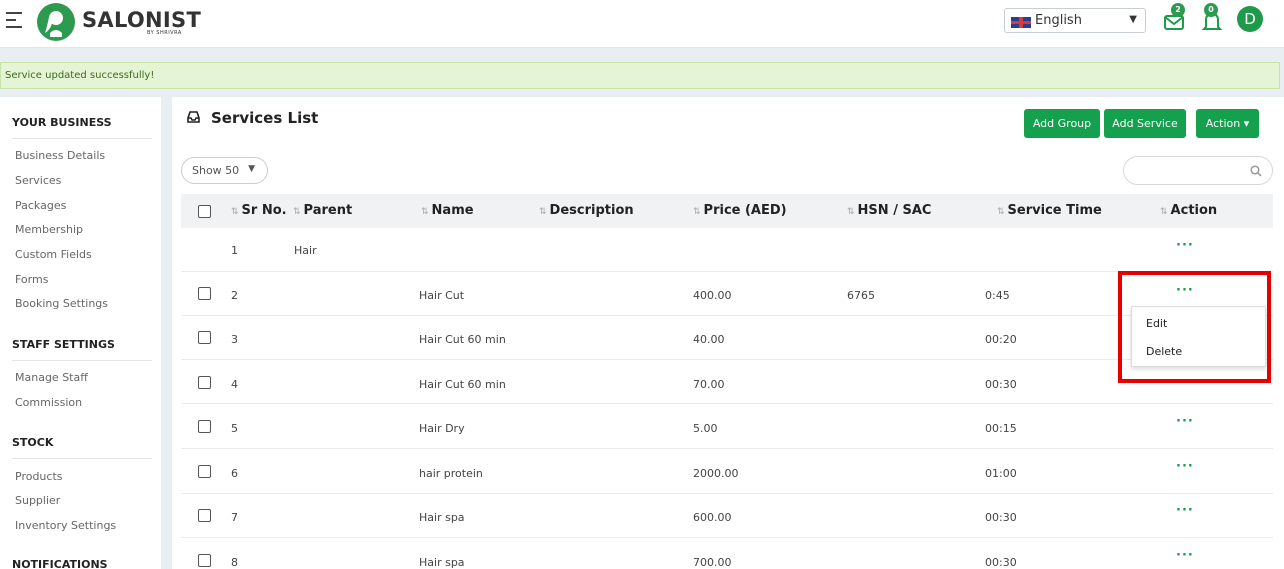 This screenshot has width=1284, height=569. I want to click on table-row: 8 Hair spa 700.00 00:30 ···, so click(727, 554).